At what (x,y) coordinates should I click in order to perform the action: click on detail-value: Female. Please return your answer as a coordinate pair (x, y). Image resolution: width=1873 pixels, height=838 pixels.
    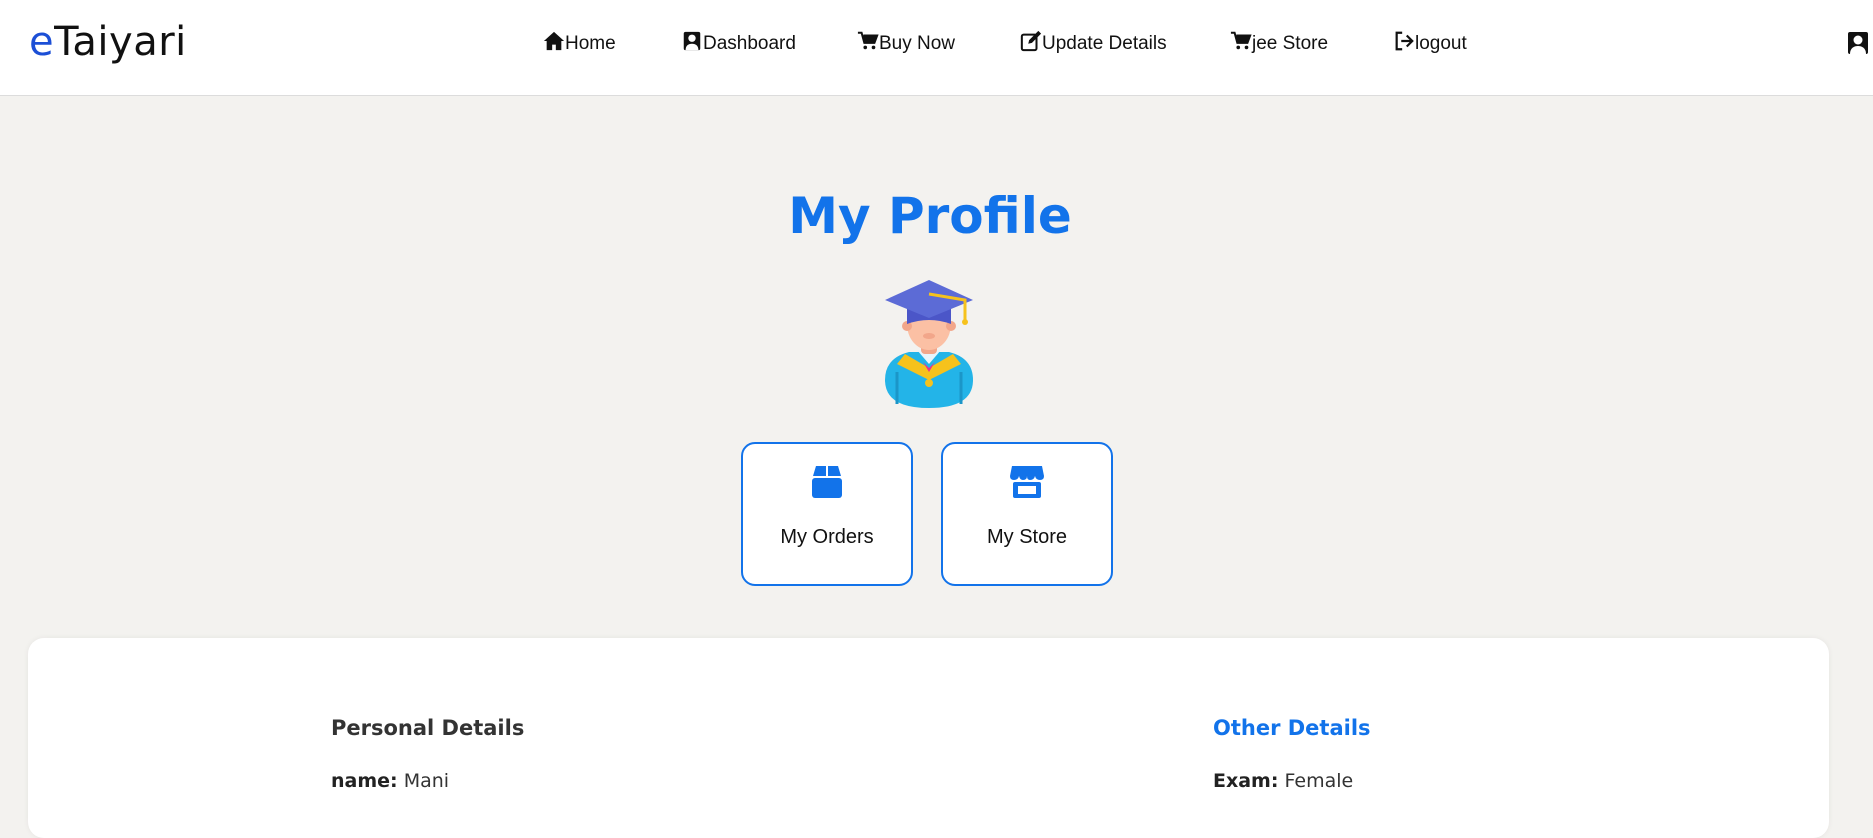
    Looking at the image, I should click on (1319, 781).